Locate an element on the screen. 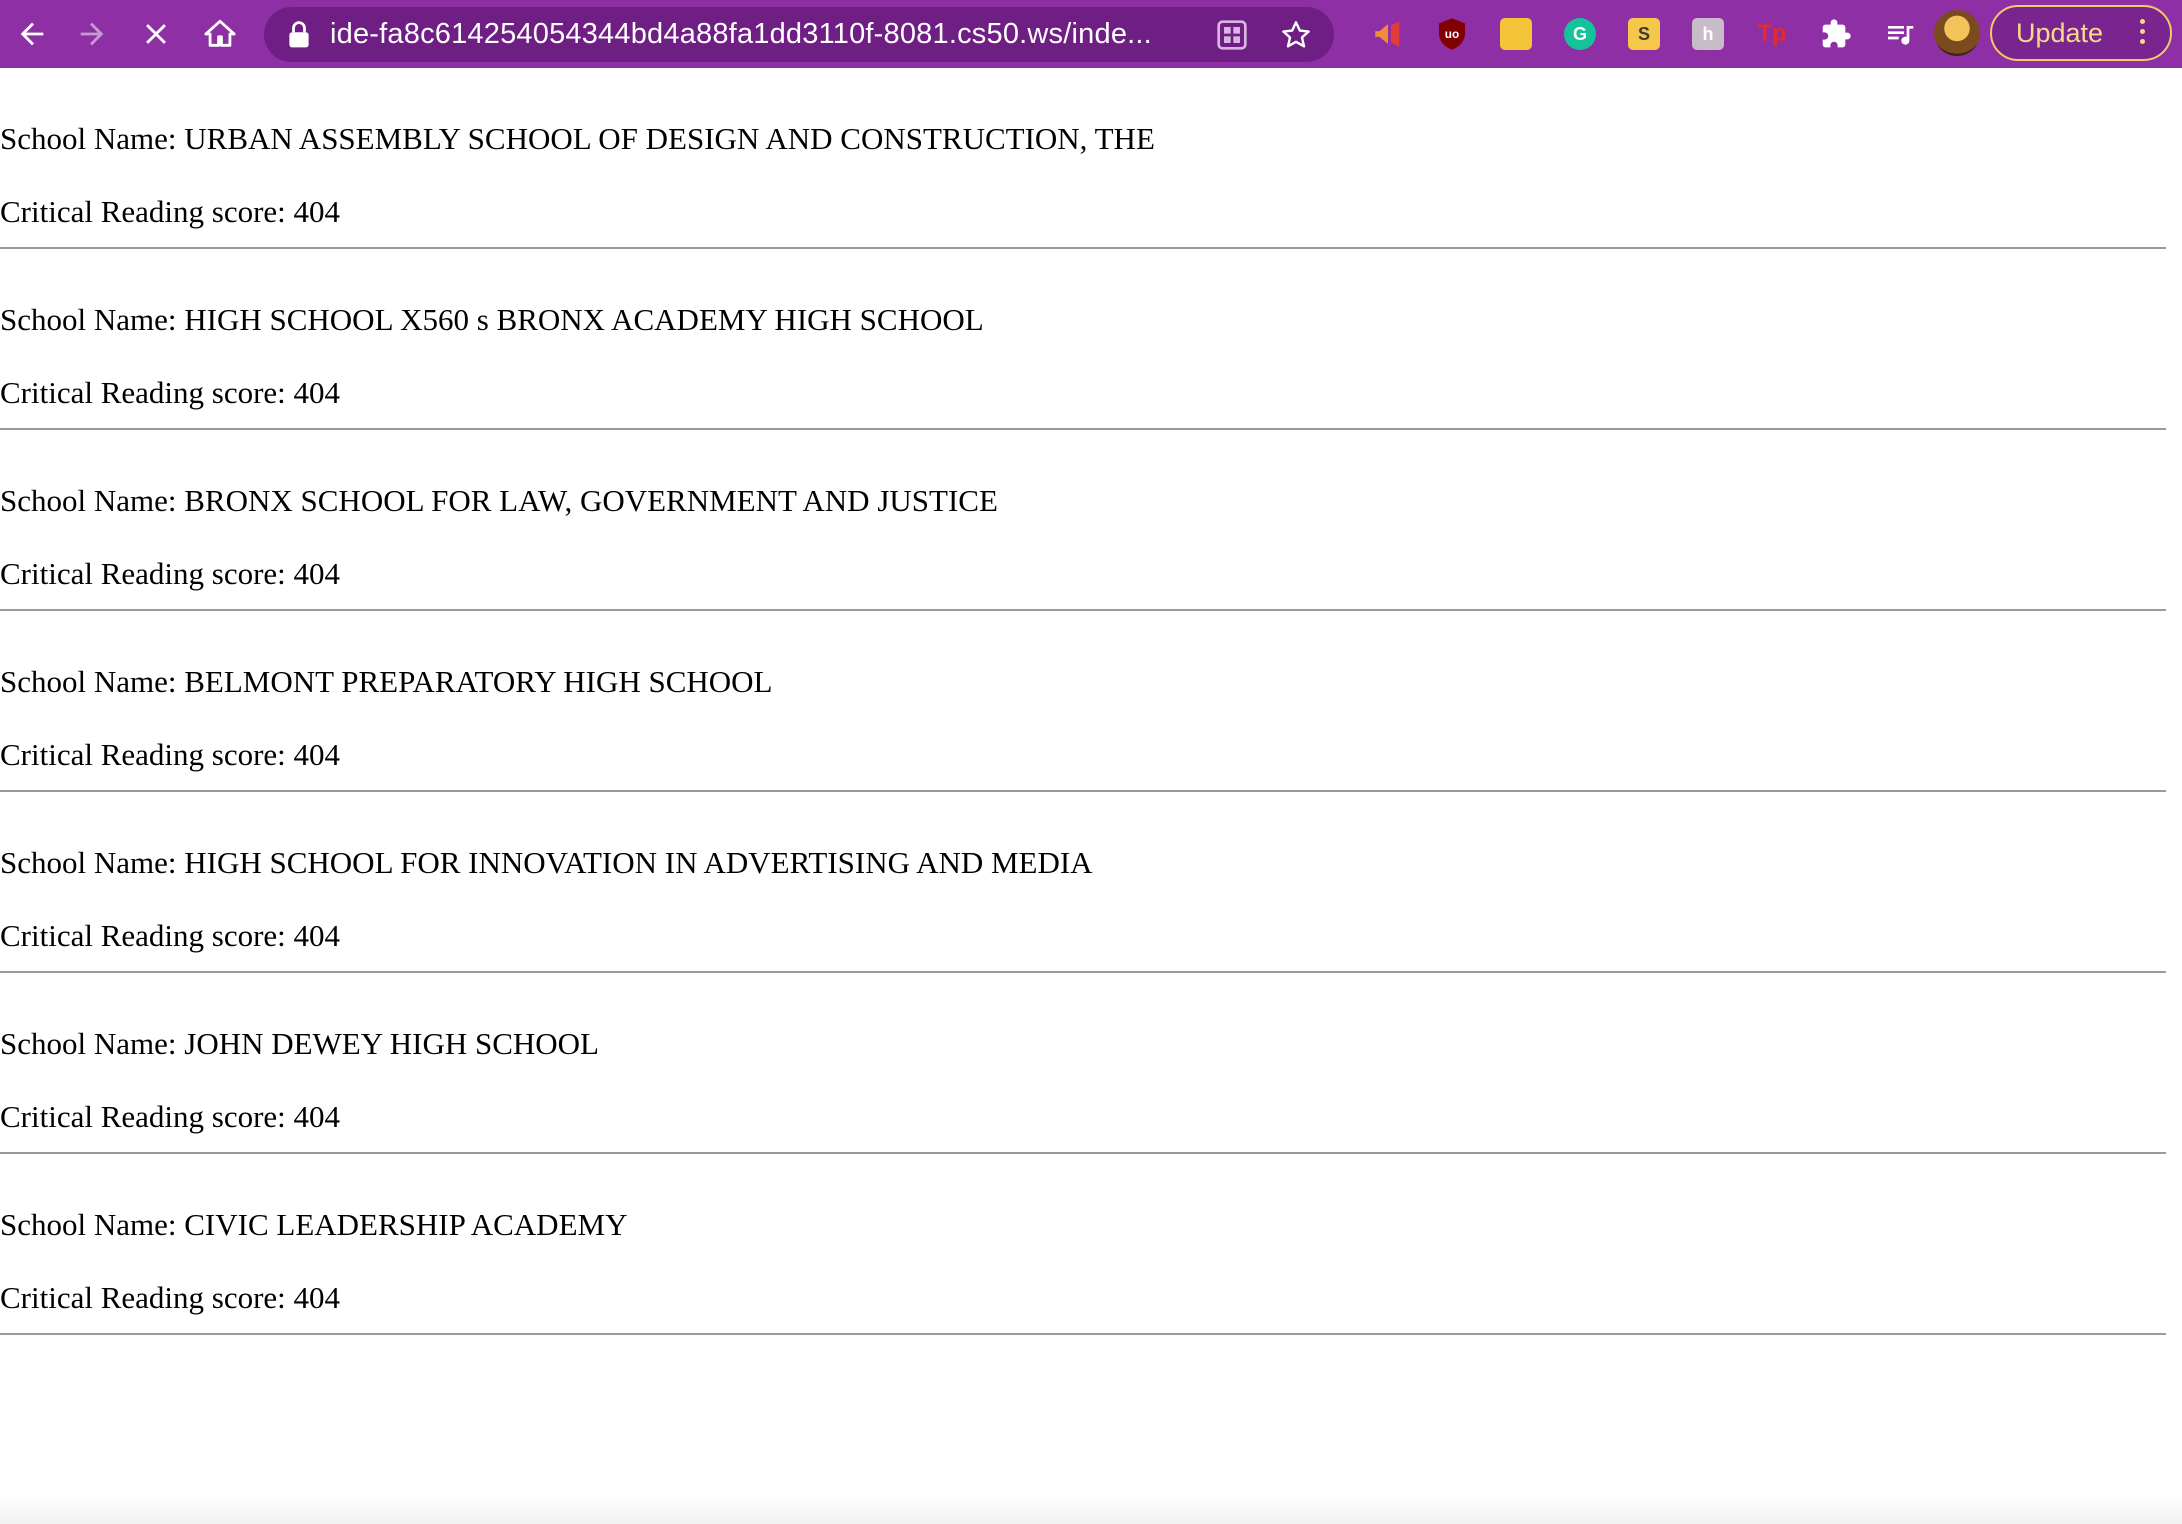 The height and width of the screenshot is (1524, 2182). extensions-menu-button is located at coordinates (1836, 34).